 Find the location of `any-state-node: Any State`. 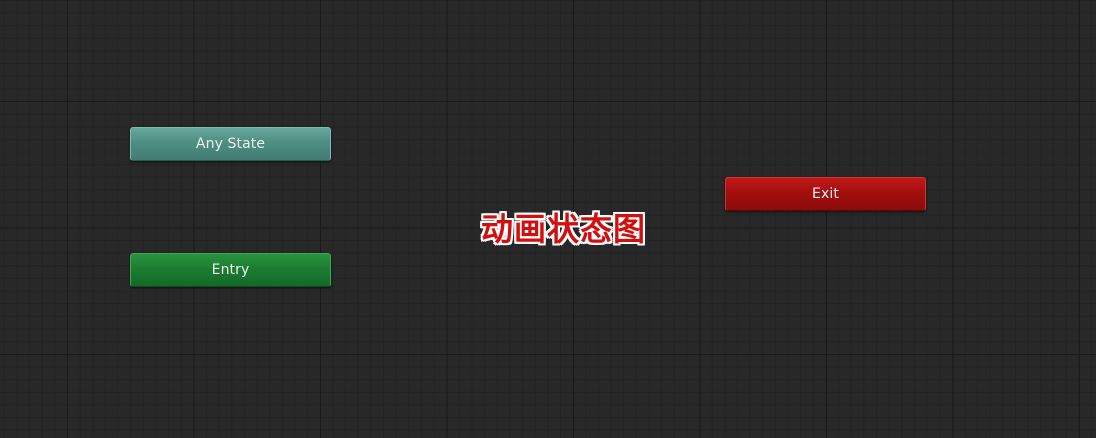

any-state-node: Any State is located at coordinates (230, 144).